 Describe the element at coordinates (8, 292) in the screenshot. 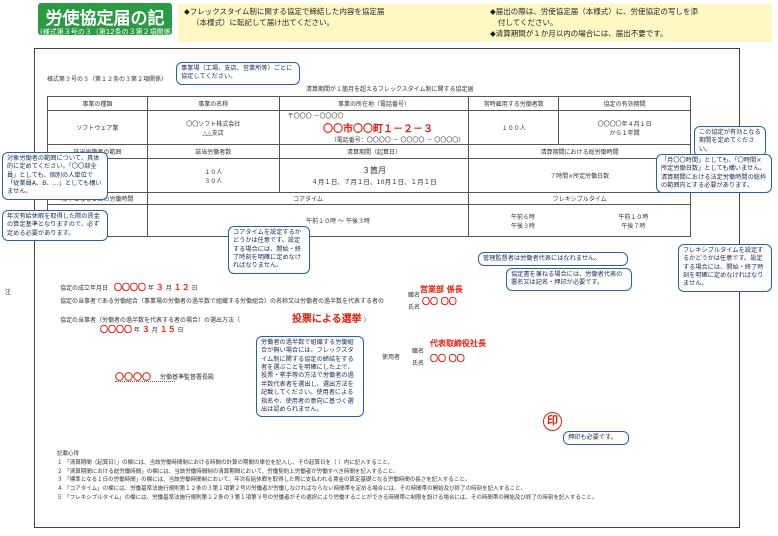

I see `side-label: 注` at that location.